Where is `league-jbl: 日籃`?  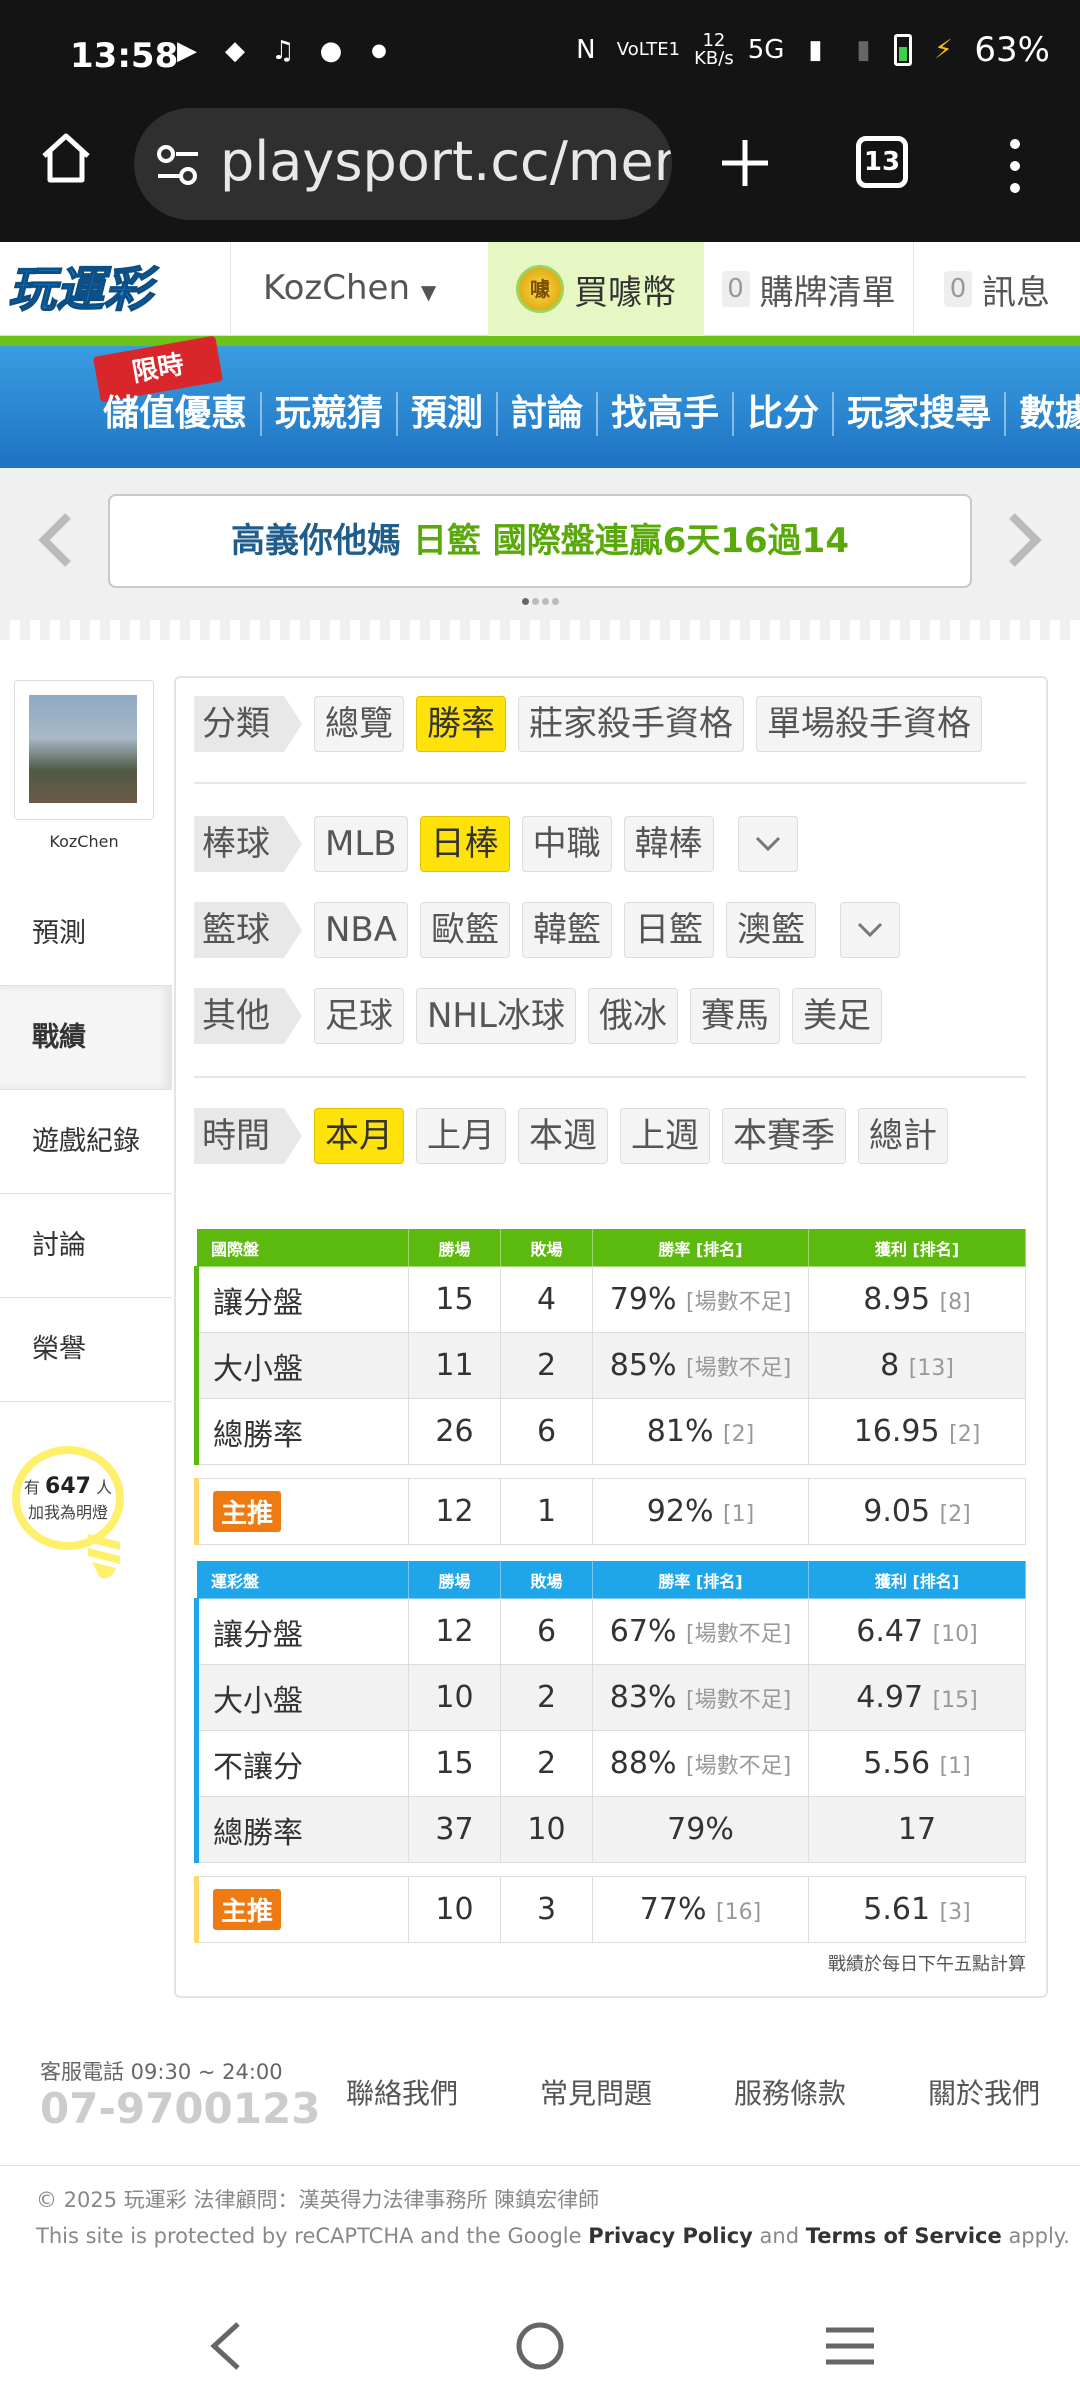 league-jbl: 日籃 is located at coordinates (669, 930).